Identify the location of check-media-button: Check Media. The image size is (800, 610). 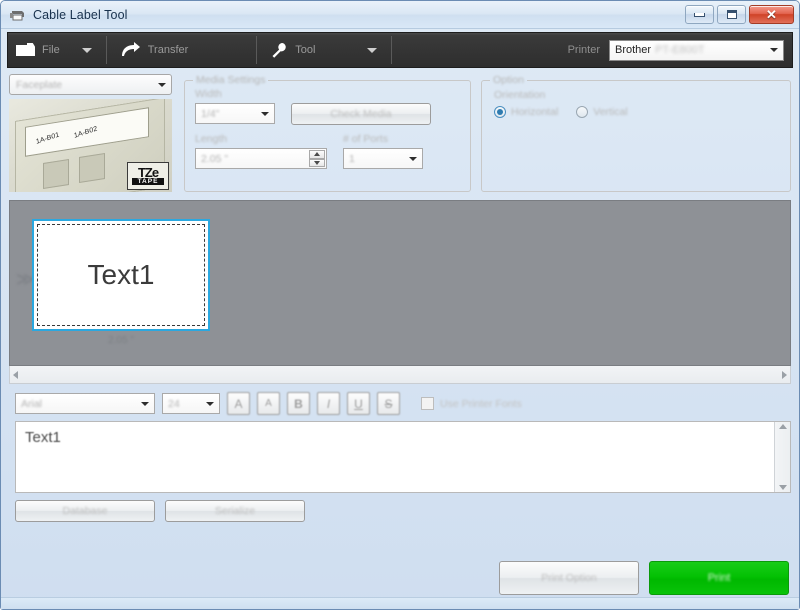
(361, 114).